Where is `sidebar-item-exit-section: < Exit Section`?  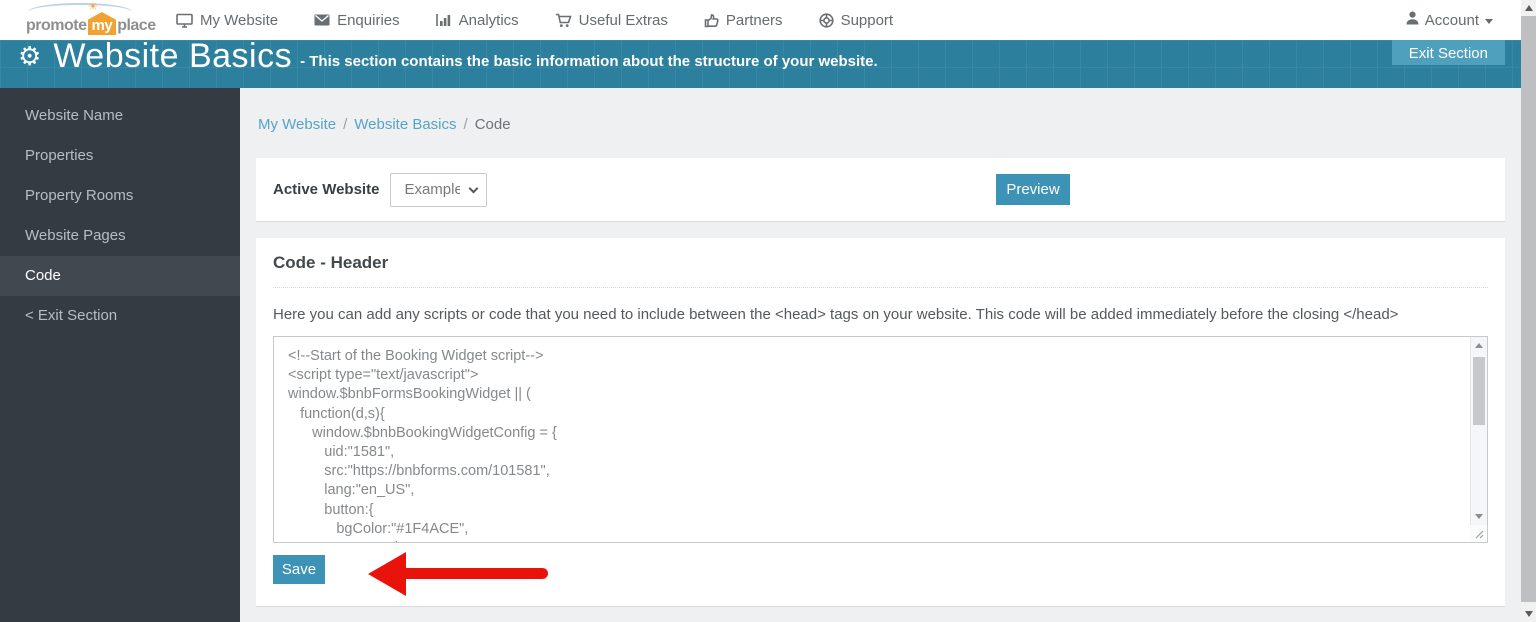
sidebar-item-exit-section: < Exit Section is located at coordinates (120, 316).